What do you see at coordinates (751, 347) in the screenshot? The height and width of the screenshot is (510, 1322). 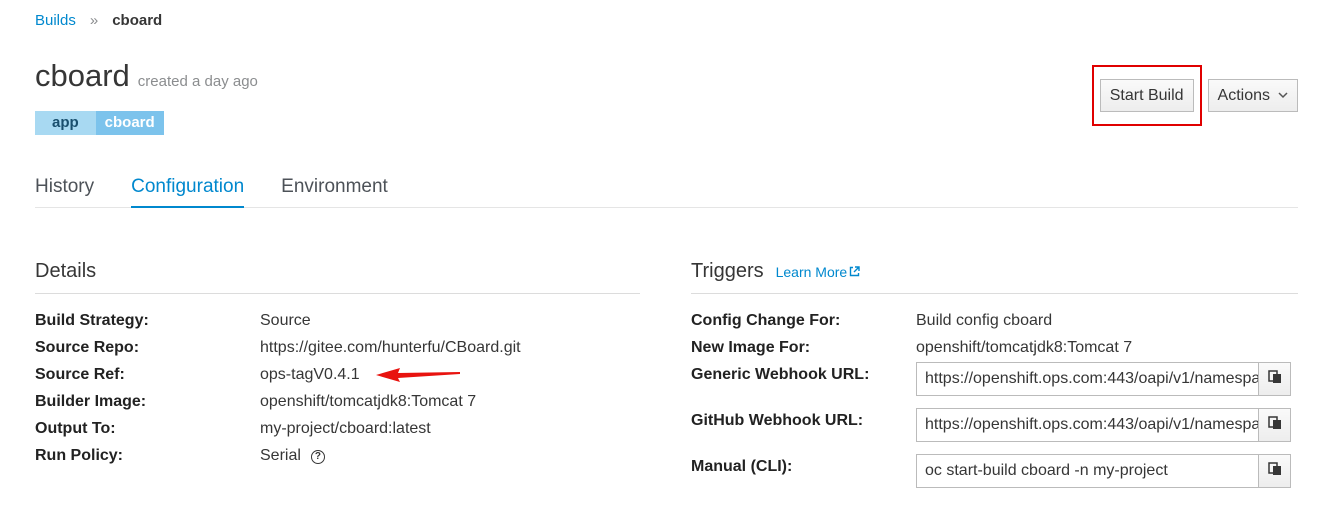 I see `trigger-term: New Image For:` at bounding box center [751, 347].